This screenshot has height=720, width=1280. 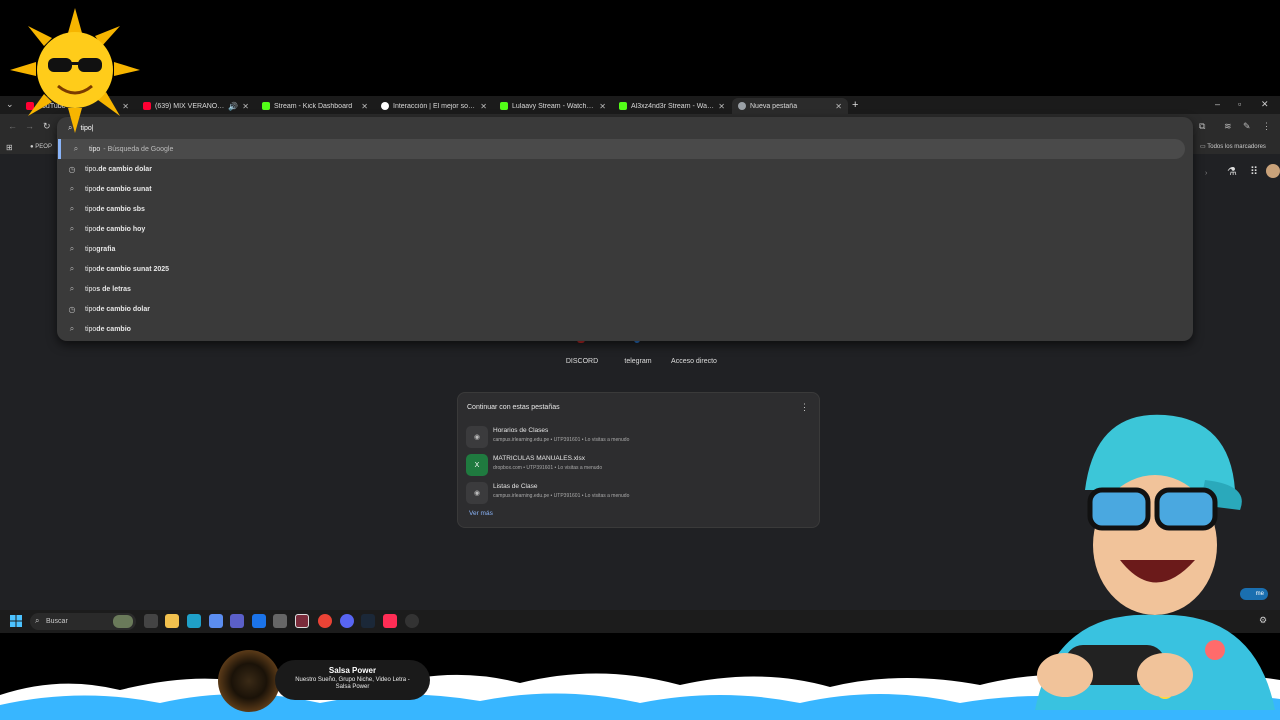 What do you see at coordinates (1265, 104) in the screenshot?
I see `window-close-icon: ✕` at bounding box center [1265, 104].